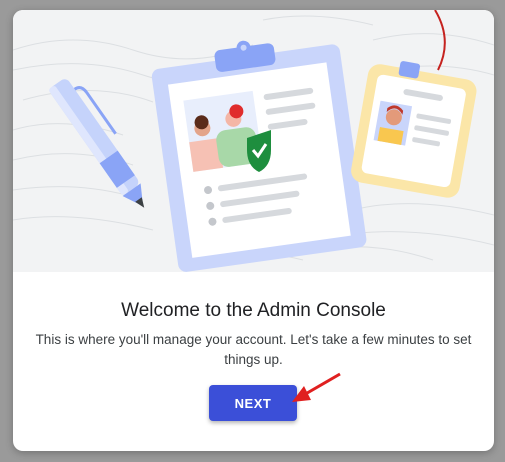 The height and width of the screenshot is (462, 505). I want to click on id-badge-icon, so click(414, 129).